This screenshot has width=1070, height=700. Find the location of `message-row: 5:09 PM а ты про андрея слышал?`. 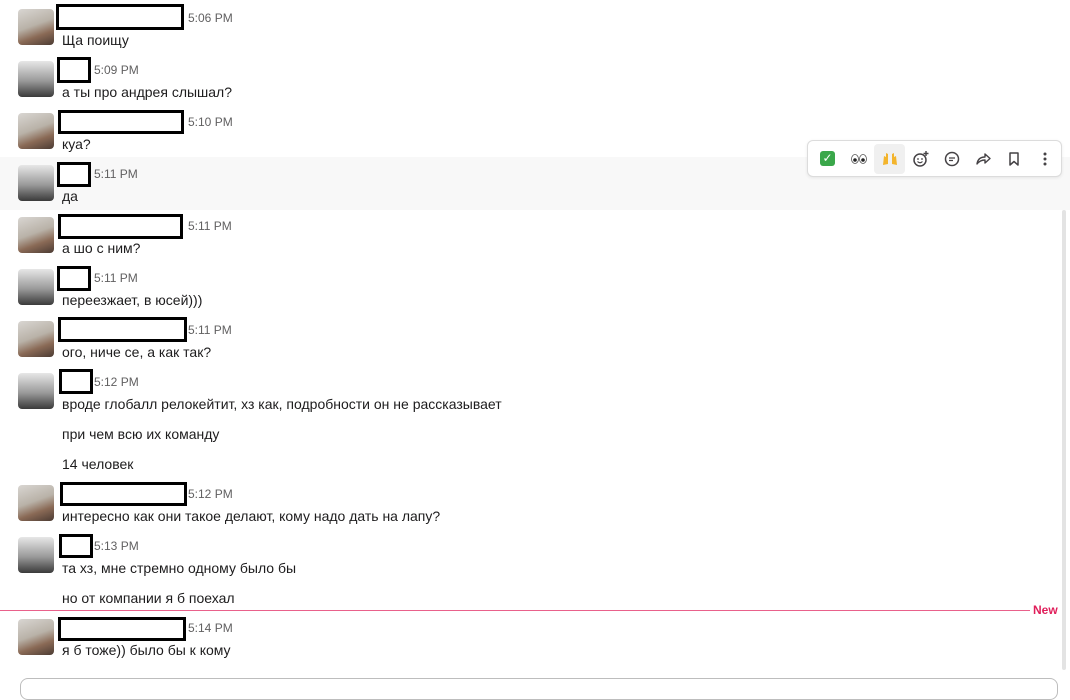

message-row: 5:09 PM а ты про андрея слышал? is located at coordinates (535, 78).